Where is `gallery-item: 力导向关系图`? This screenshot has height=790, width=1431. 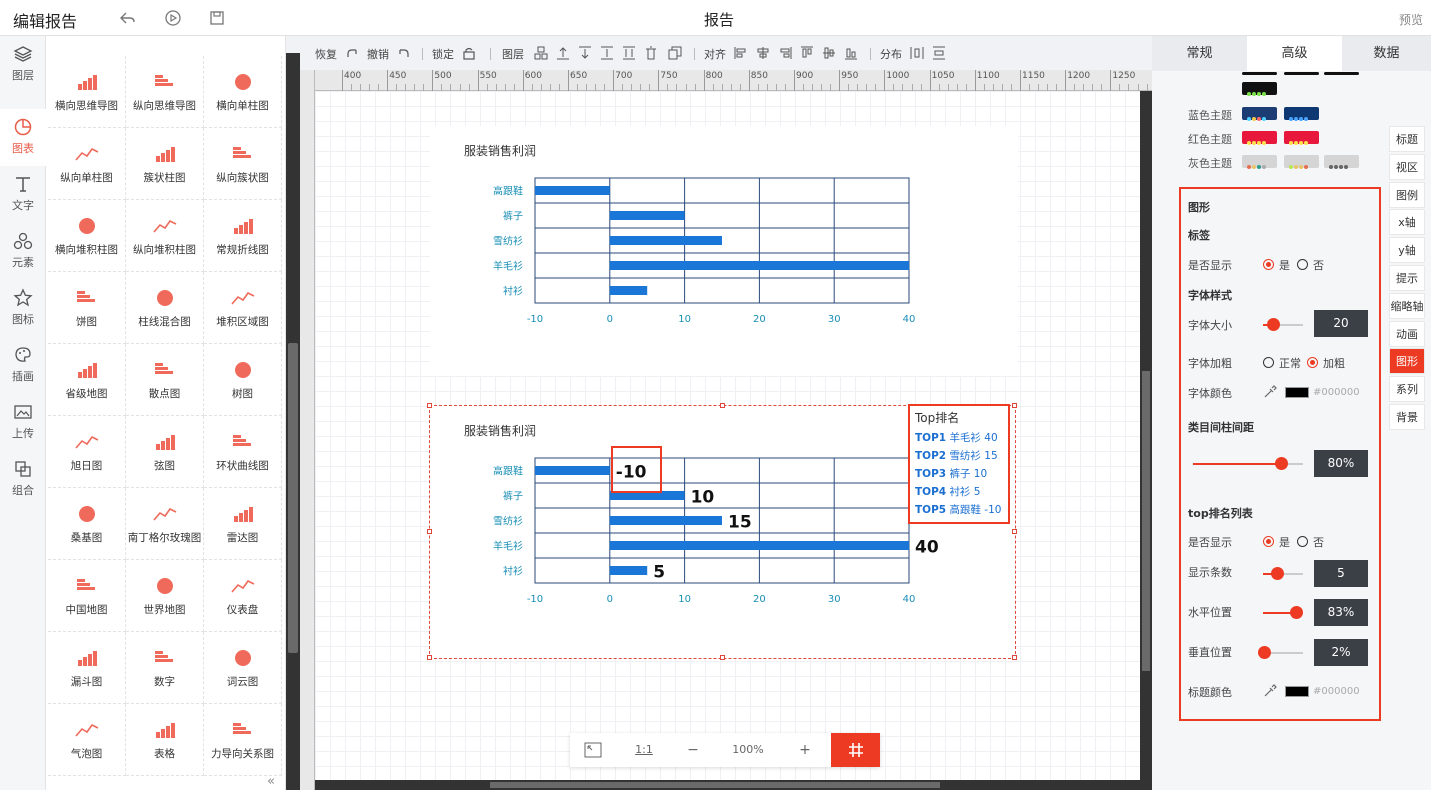
gallery-item: 力导向关系图 is located at coordinates (243, 740).